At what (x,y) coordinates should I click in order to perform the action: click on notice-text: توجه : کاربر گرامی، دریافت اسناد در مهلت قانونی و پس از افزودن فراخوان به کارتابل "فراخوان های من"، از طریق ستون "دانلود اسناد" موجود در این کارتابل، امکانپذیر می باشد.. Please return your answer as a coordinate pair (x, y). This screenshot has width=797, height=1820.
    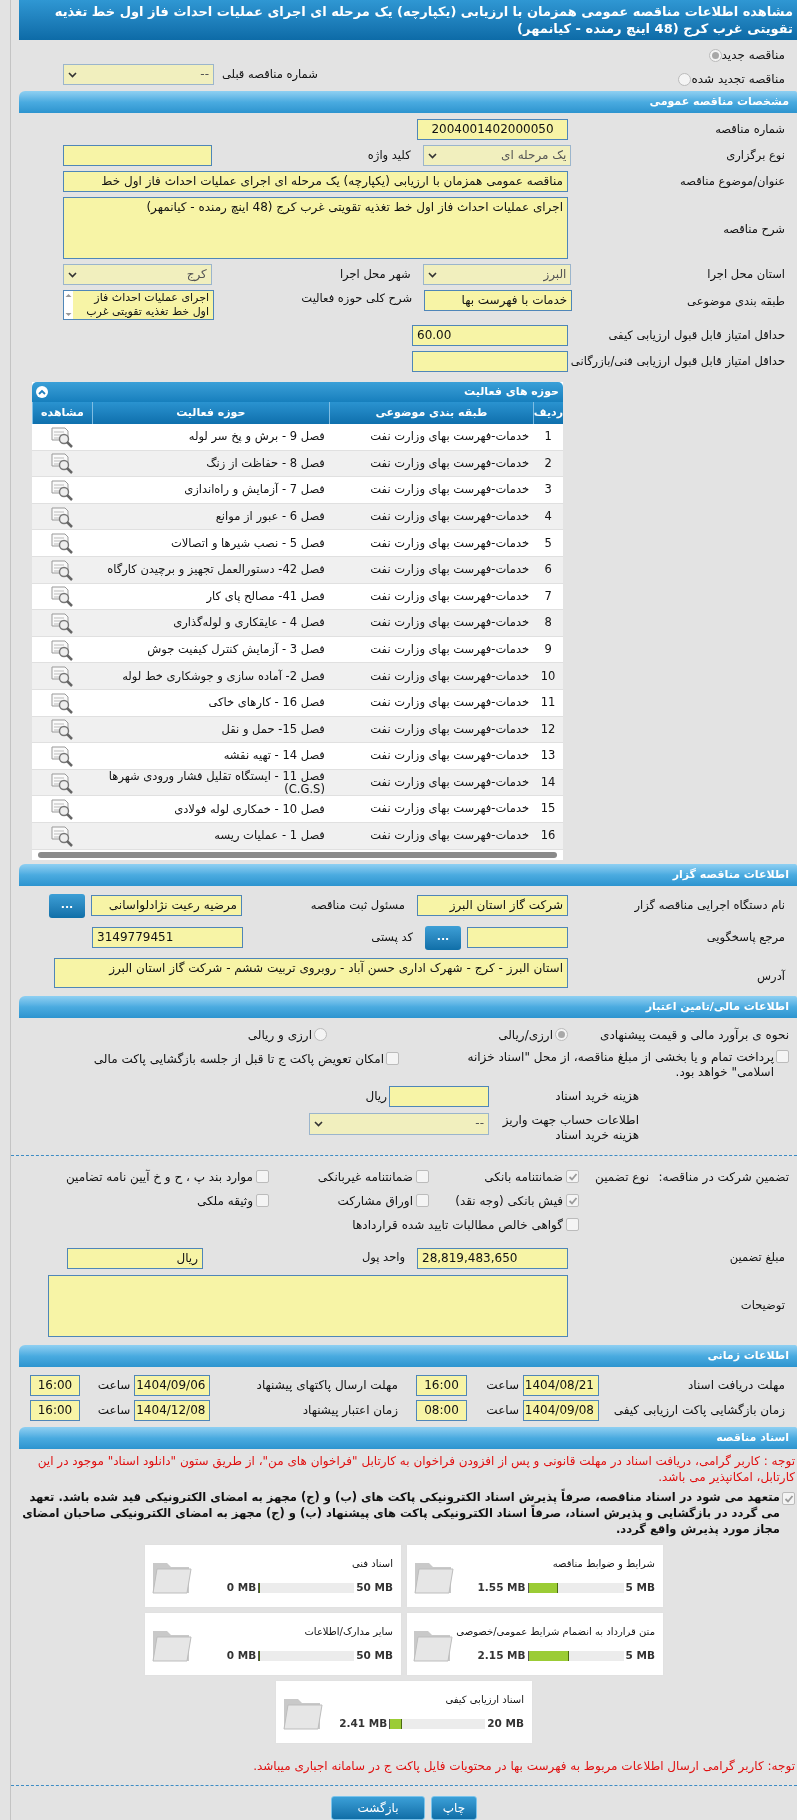
    Looking at the image, I should click on (415, 1468).